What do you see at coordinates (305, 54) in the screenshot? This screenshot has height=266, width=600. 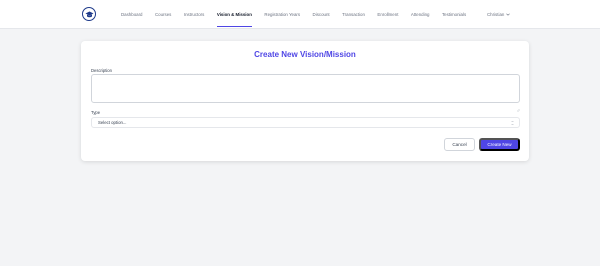 I see `form-title: Create New Vision/Mission` at bounding box center [305, 54].